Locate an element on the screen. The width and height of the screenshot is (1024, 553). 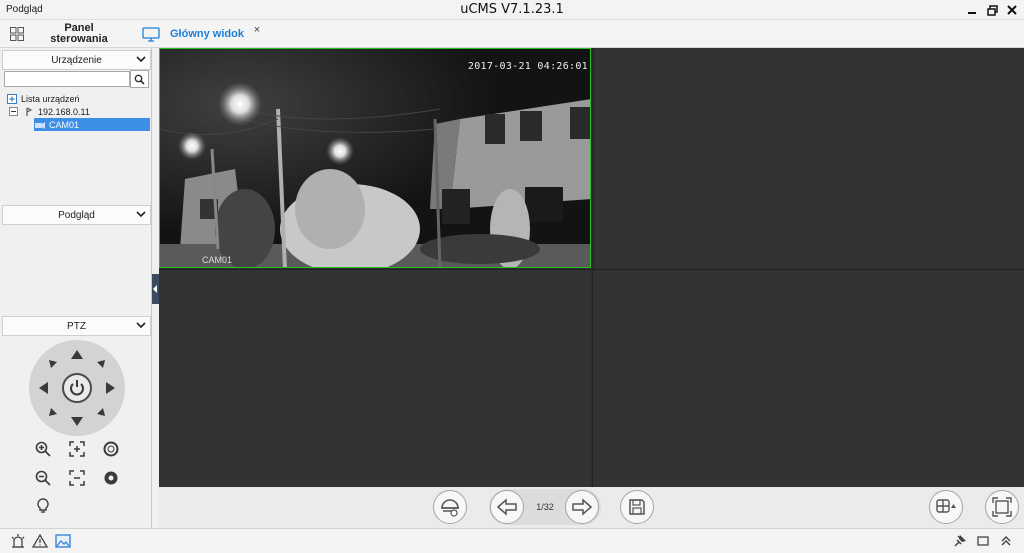
collapse-toggle-icon is located at coordinates (13, 111).